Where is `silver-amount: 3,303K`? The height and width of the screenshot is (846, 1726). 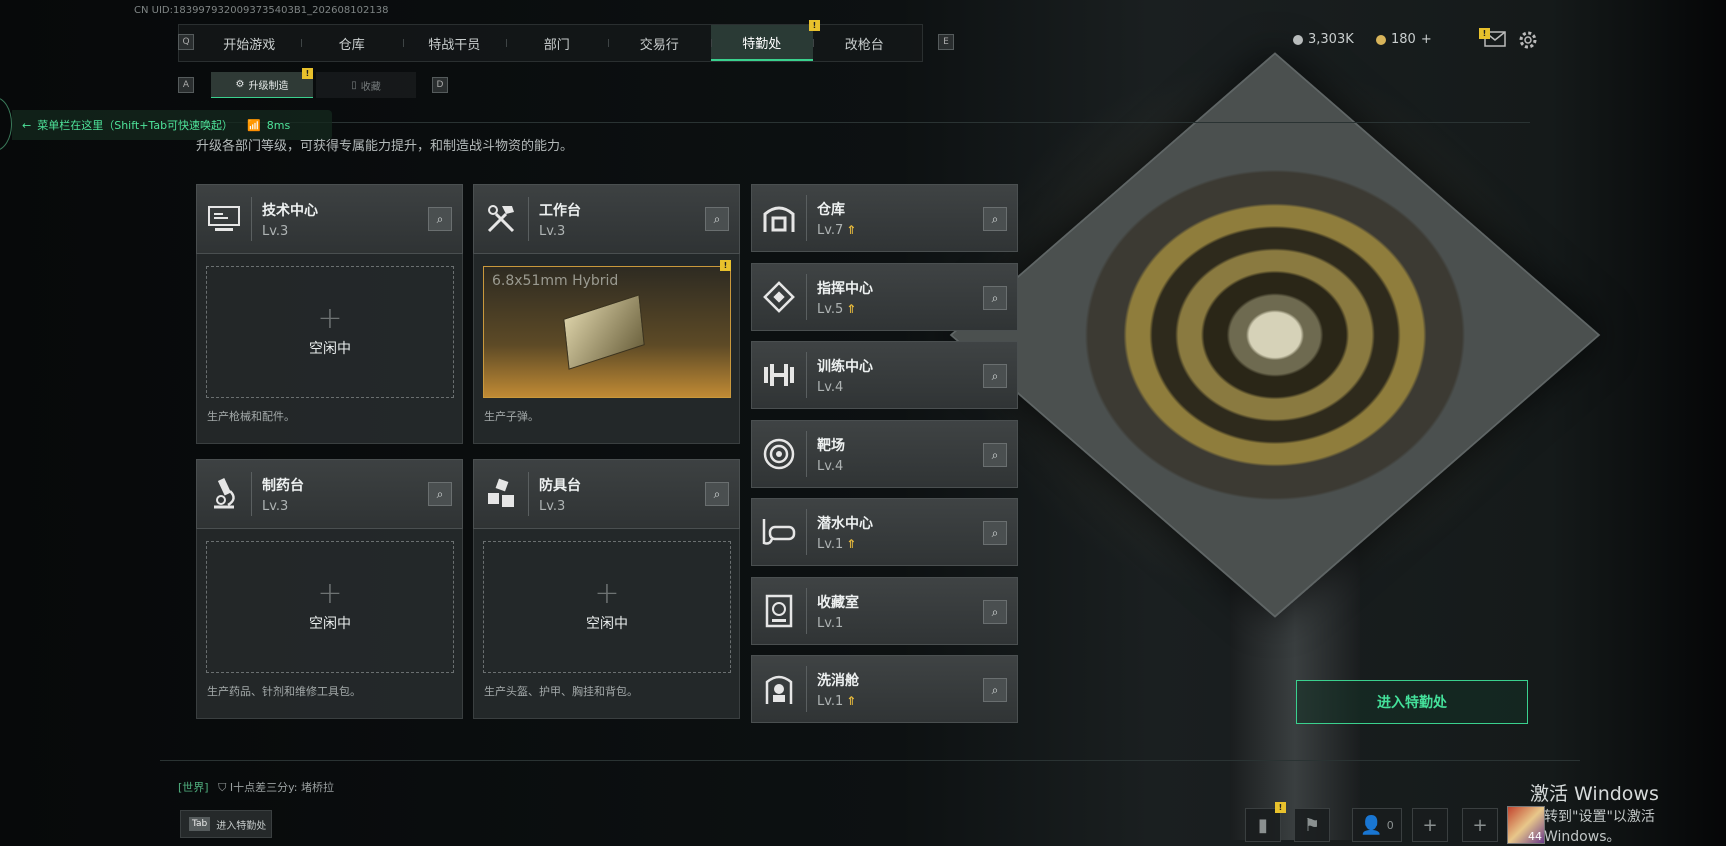
silver-amount: 3,303K is located at coordinates (1331, 39).